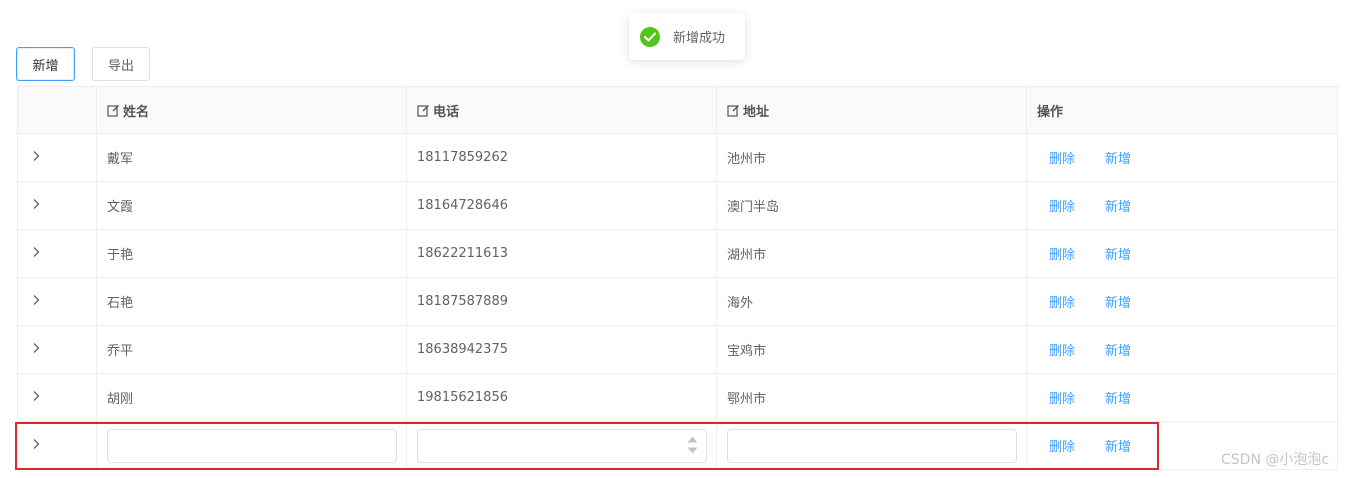 The image size is (1352, 478). I want to click on cell-name: 乔平, so click(252, 349).